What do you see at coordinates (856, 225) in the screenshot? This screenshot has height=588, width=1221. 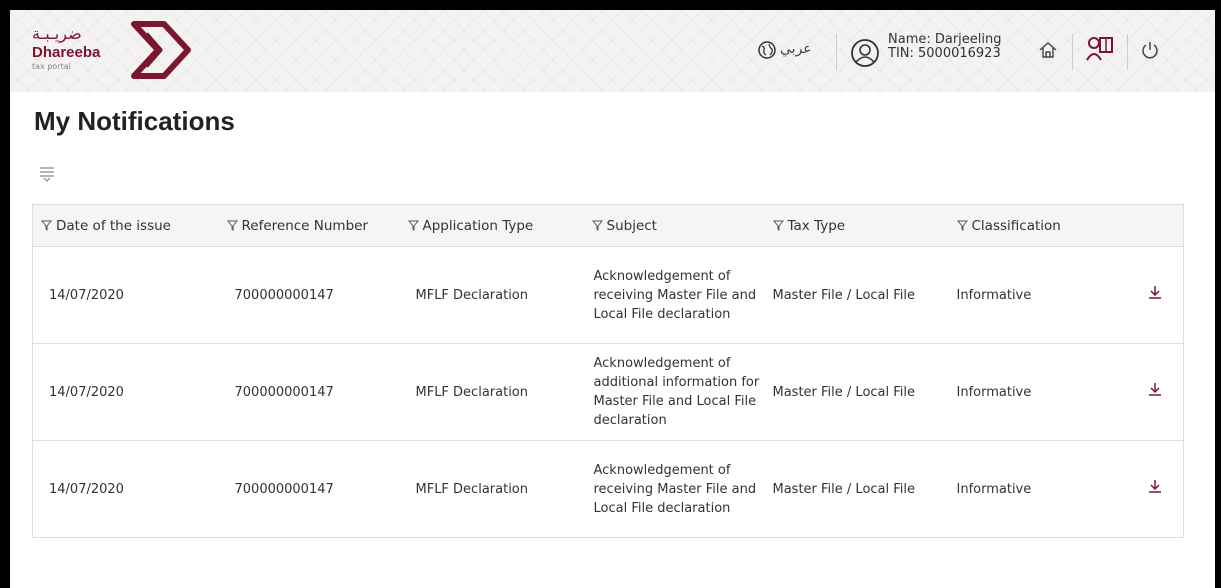 I see `column-header-tax-type: Tax Type` at bounding box center [856, 225].